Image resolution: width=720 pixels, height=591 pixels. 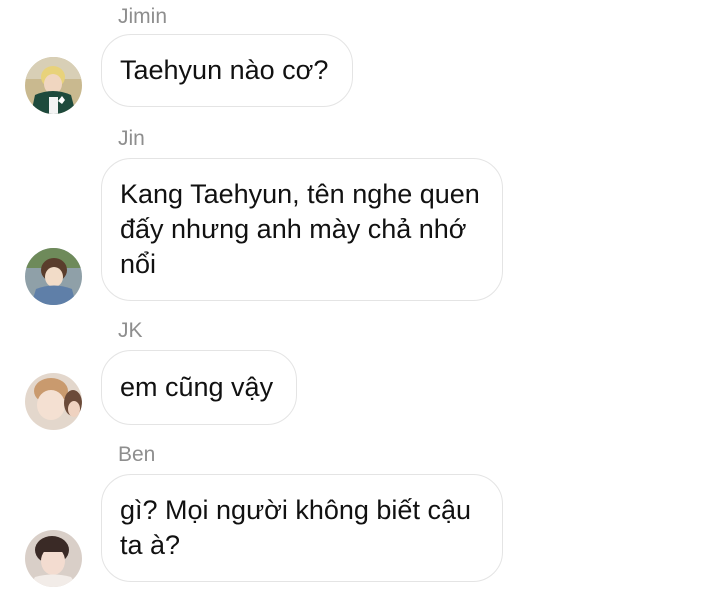 I want to click on jk-avatar-icon, so click(x=53, y=401).